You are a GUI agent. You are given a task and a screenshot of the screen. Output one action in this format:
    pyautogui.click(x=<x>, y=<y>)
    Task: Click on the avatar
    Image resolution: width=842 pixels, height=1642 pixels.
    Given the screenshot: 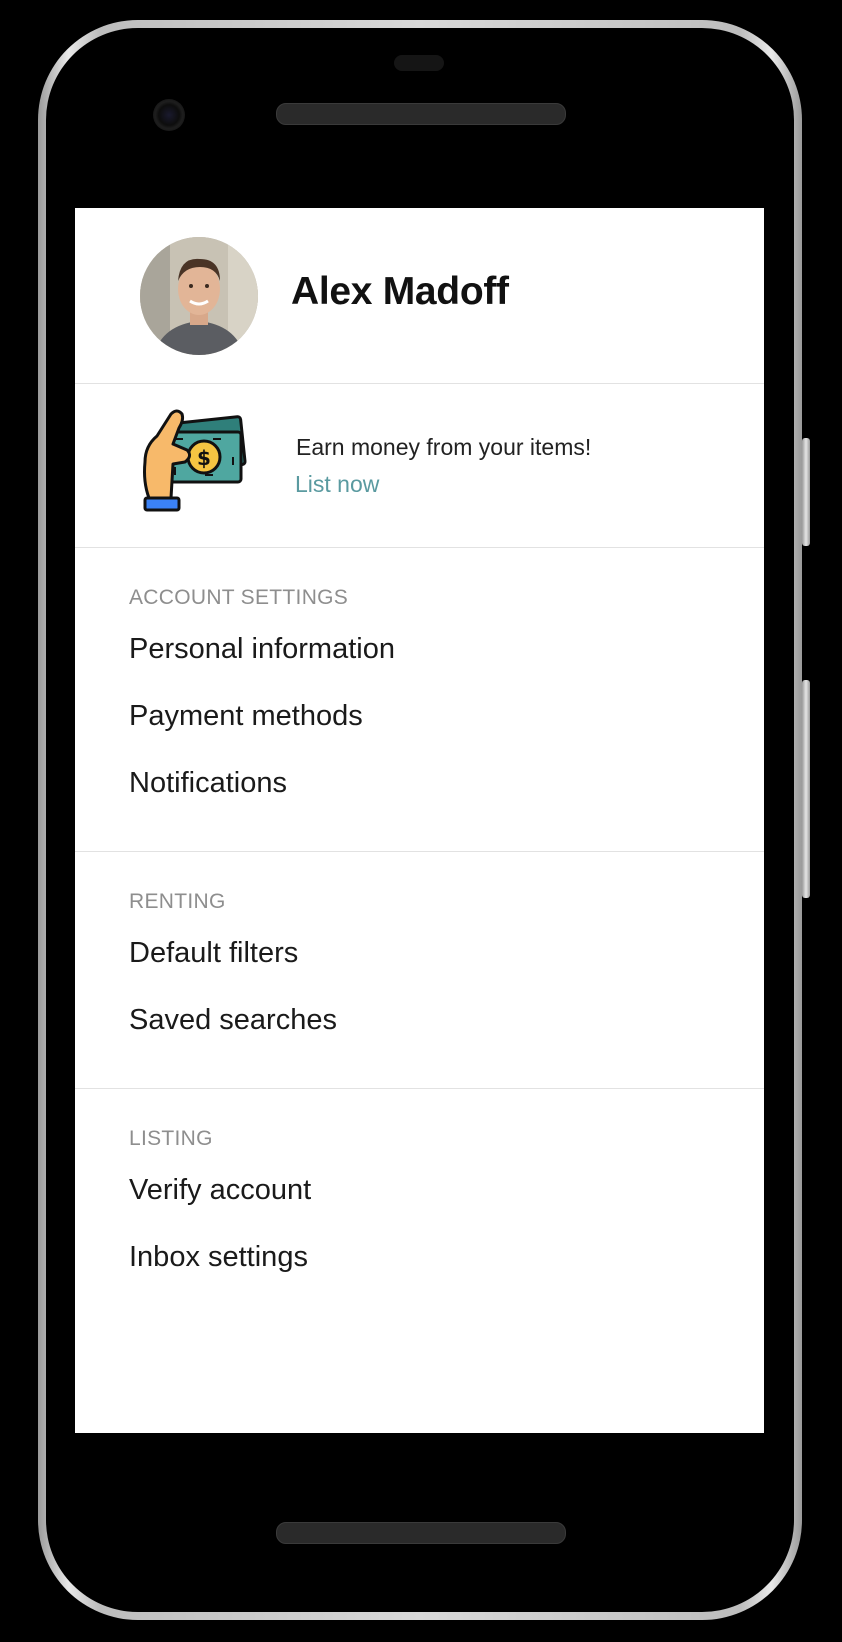 What is the action you would take?
    pyautogui.click(x=199, y=296)
    